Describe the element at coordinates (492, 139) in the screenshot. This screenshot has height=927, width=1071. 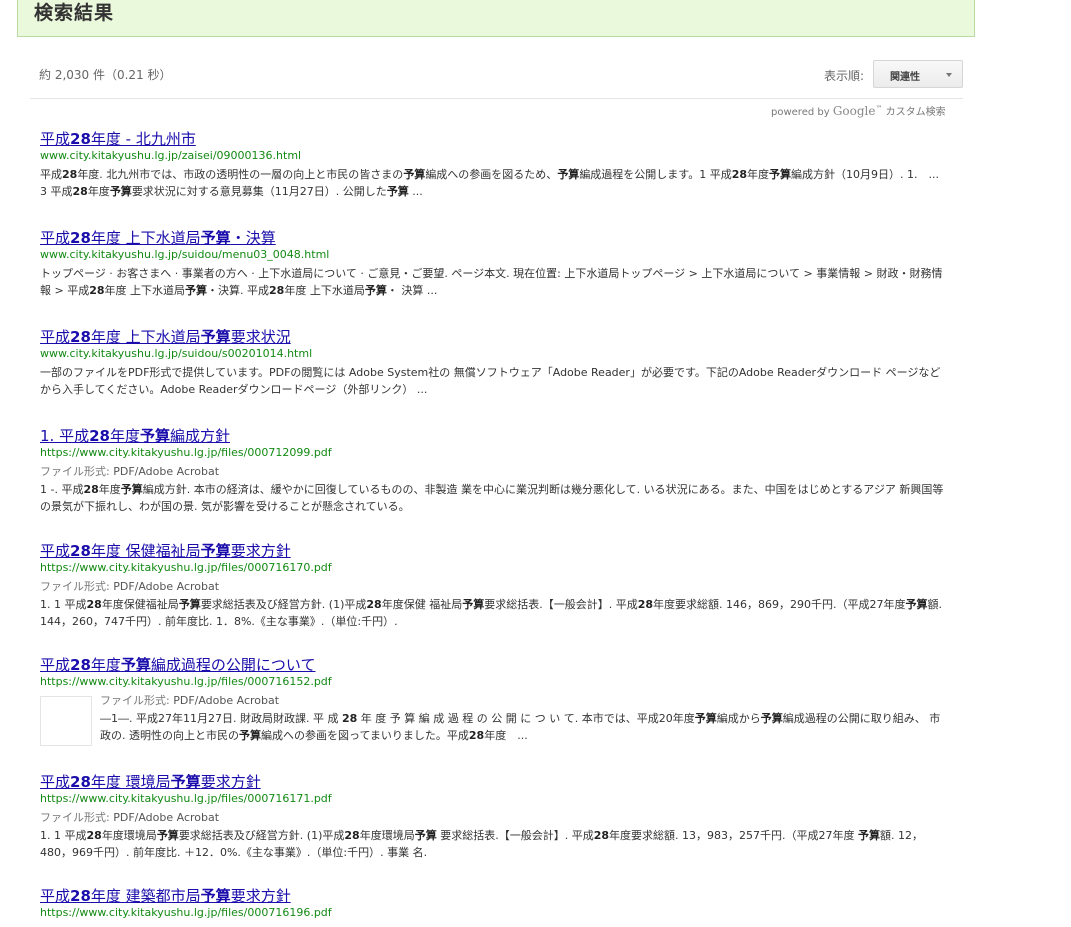
I see `result-title-link: 平成28年度 - 北九州市` at that location.